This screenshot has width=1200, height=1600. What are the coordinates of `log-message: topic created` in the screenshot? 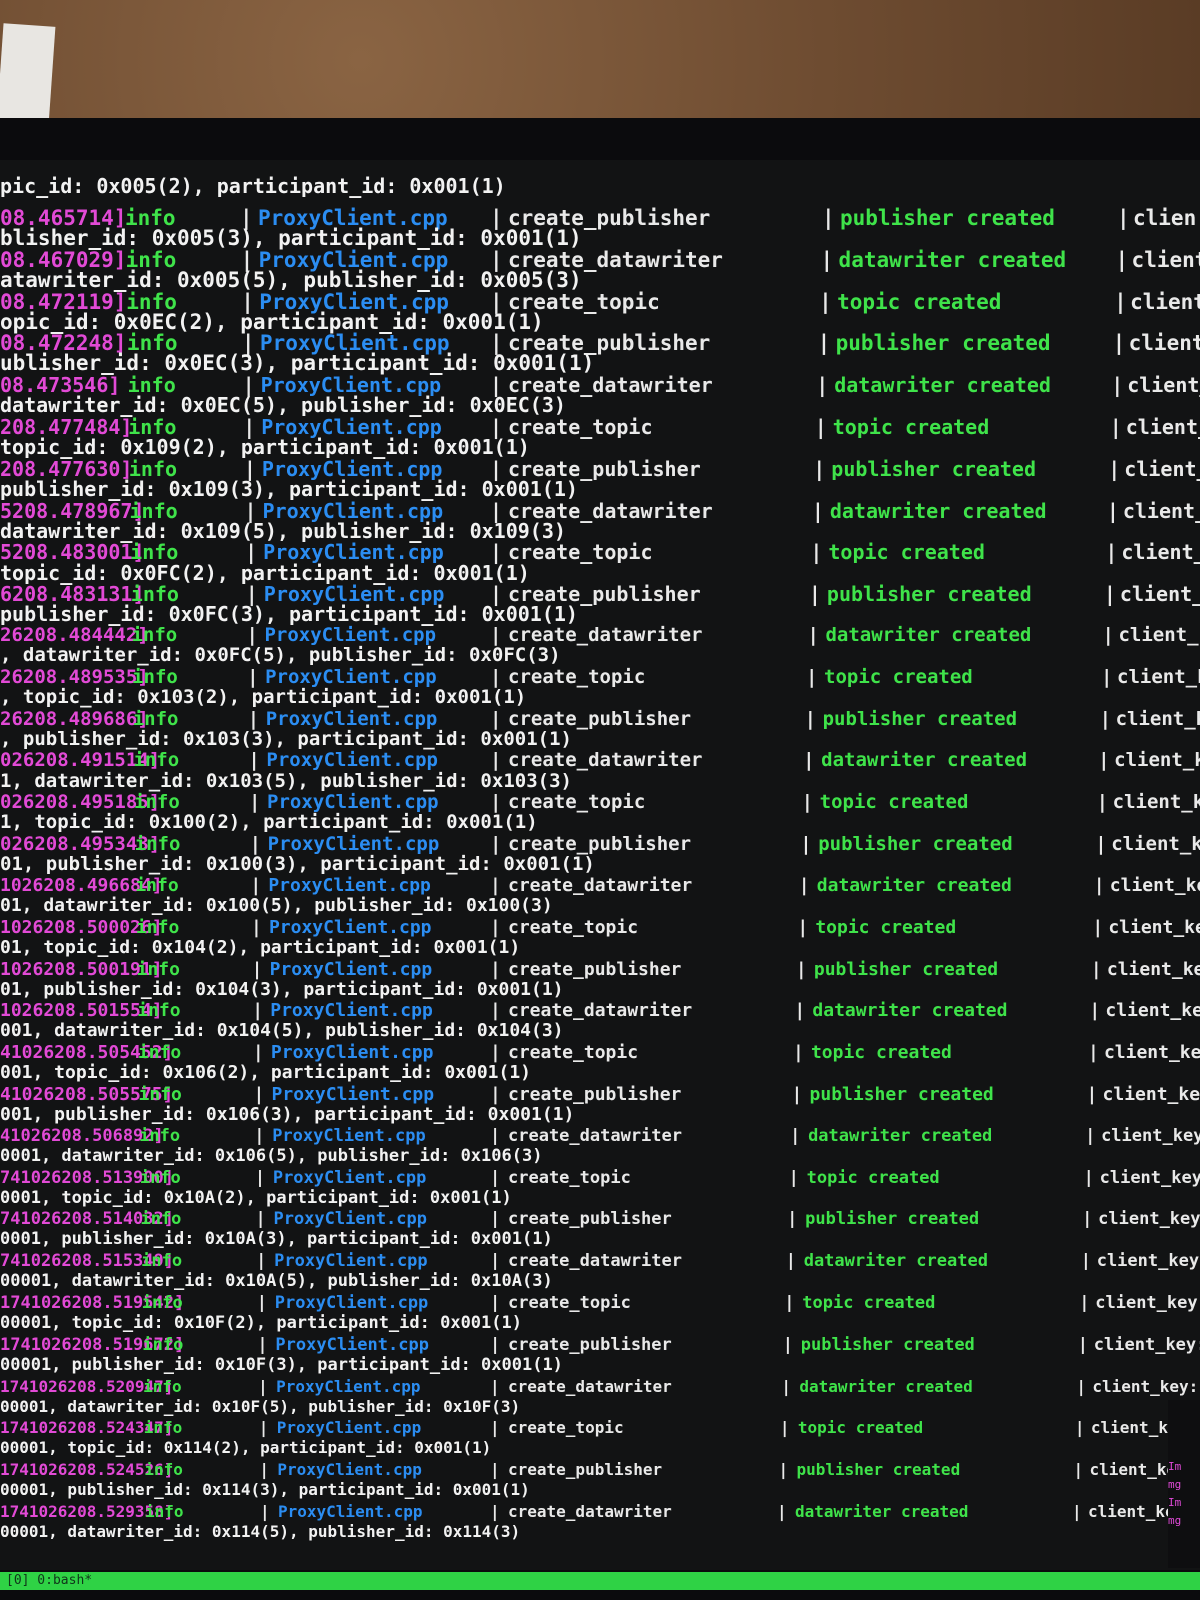 It's located at (860, 1428).